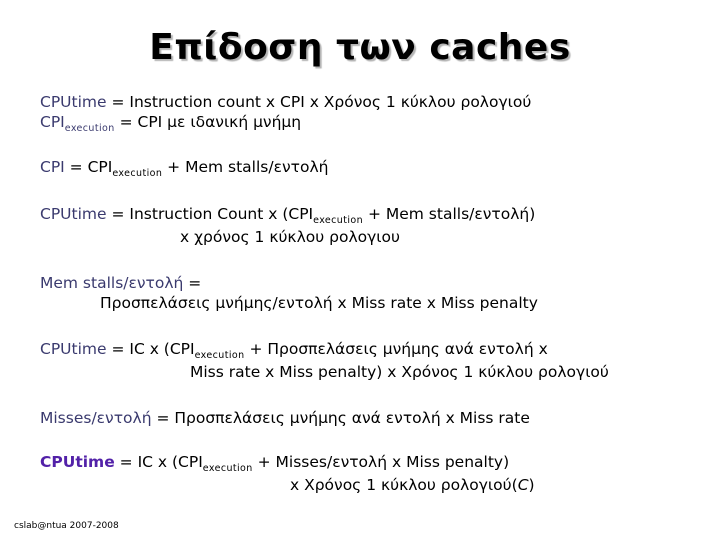  Describe the element at coordinates (219, 122) in the screenshot. I see `equation-rhs: CPI με ιδανική μνήμη` at that location.